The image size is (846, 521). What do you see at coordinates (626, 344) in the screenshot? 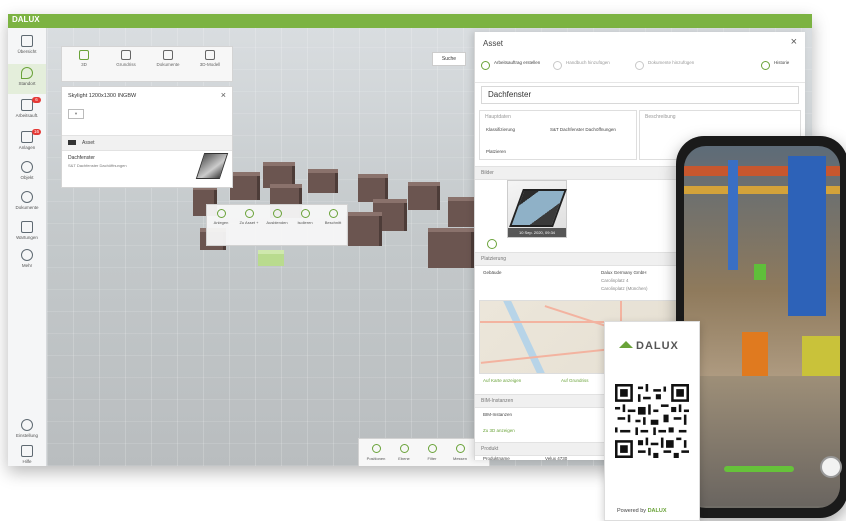
I see `house-icon` at bounding box center [626, 344].